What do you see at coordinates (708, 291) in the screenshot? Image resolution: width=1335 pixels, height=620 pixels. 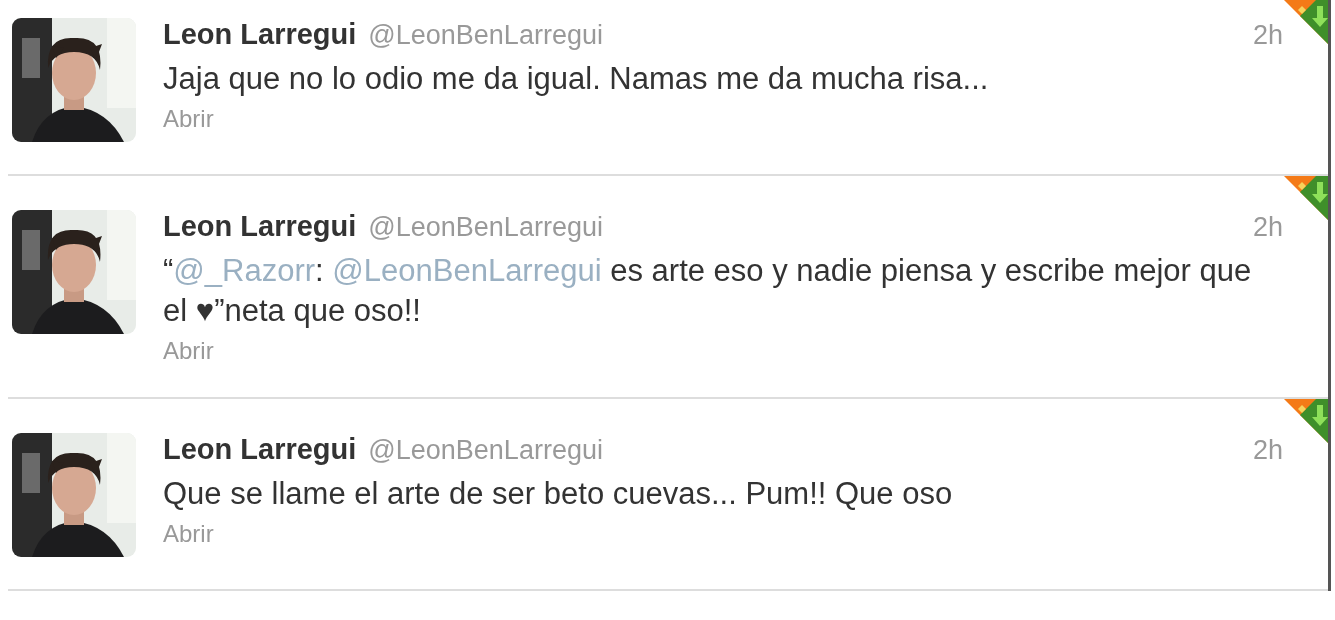 I see `tweet-text: “@_Razorr: @LeonBenLarregui es arte eso y nadie piensa y escribe mejor que el ♥”neta que oso!!` at bounding box center [708, 291].